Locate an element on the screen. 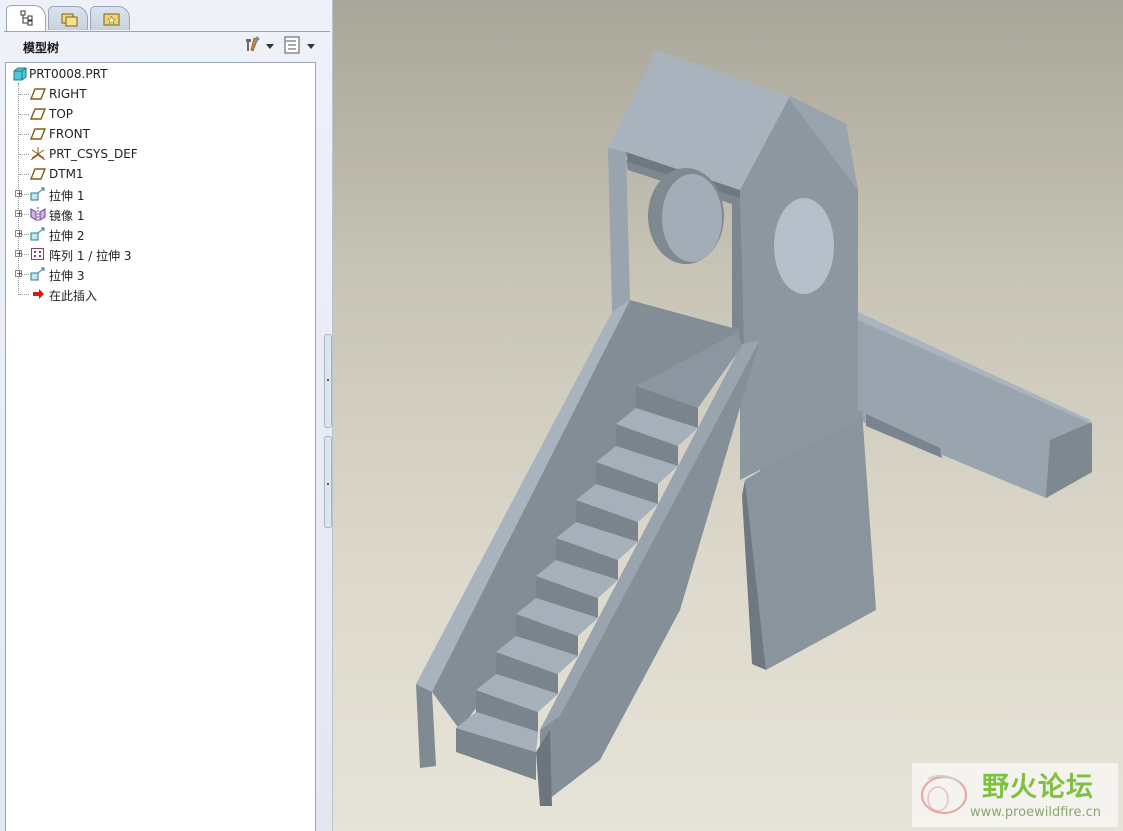 Image resolution: width=1123 pixels, height=831 pixels. tree-item-label: 拉伸 1 is located at coordinates (67, 196).